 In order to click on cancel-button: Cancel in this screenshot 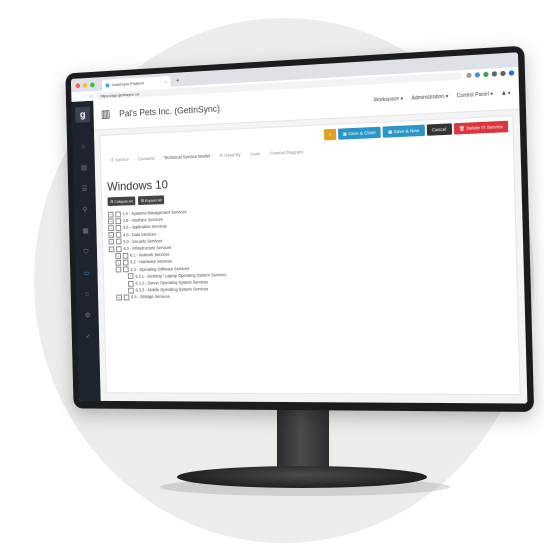, I will do `click(438, 129)`.